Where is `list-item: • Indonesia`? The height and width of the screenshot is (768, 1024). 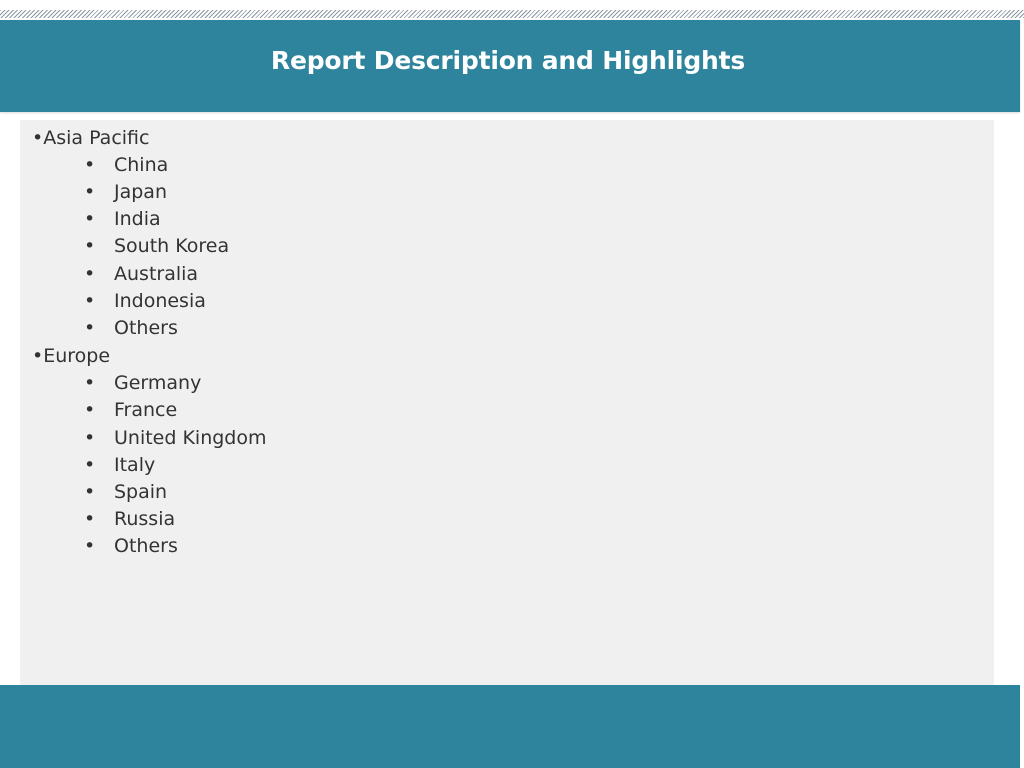
list-item: • Indonesia is located at coordinates (145, 301).